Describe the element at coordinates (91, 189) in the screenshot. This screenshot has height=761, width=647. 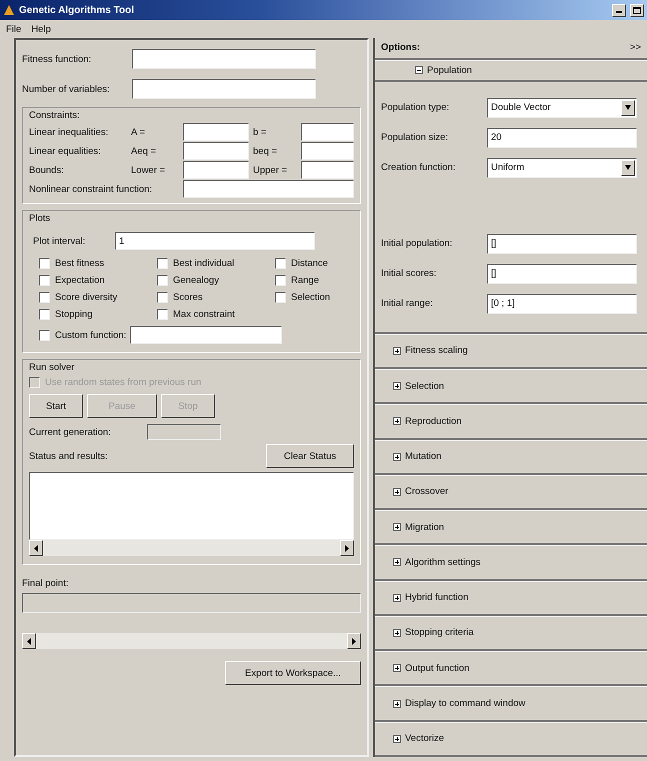
I see `field-label: Nonlinear constraint function:` at that location.